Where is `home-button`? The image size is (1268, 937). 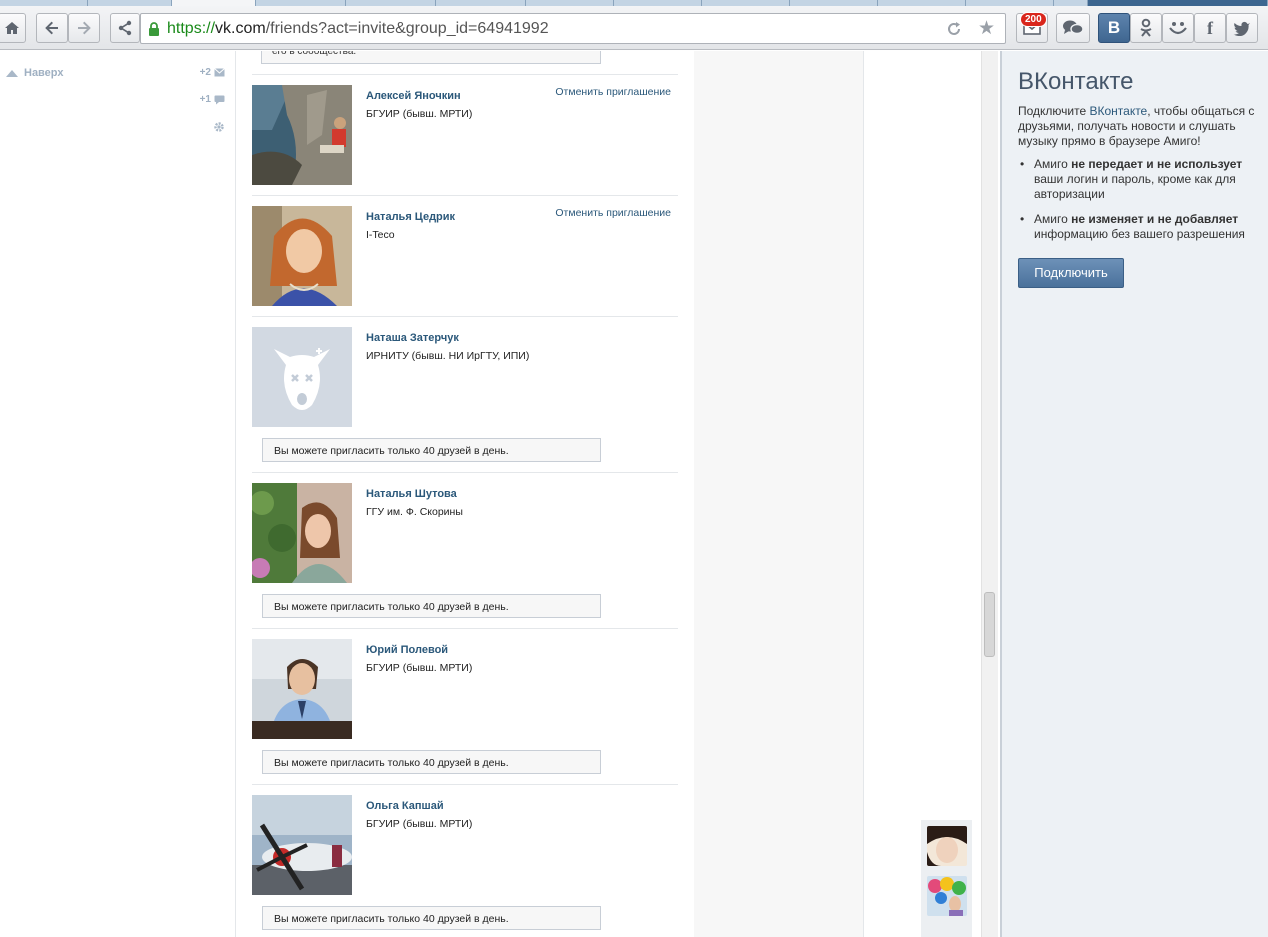 home-button is located at coordinates (13, 28).